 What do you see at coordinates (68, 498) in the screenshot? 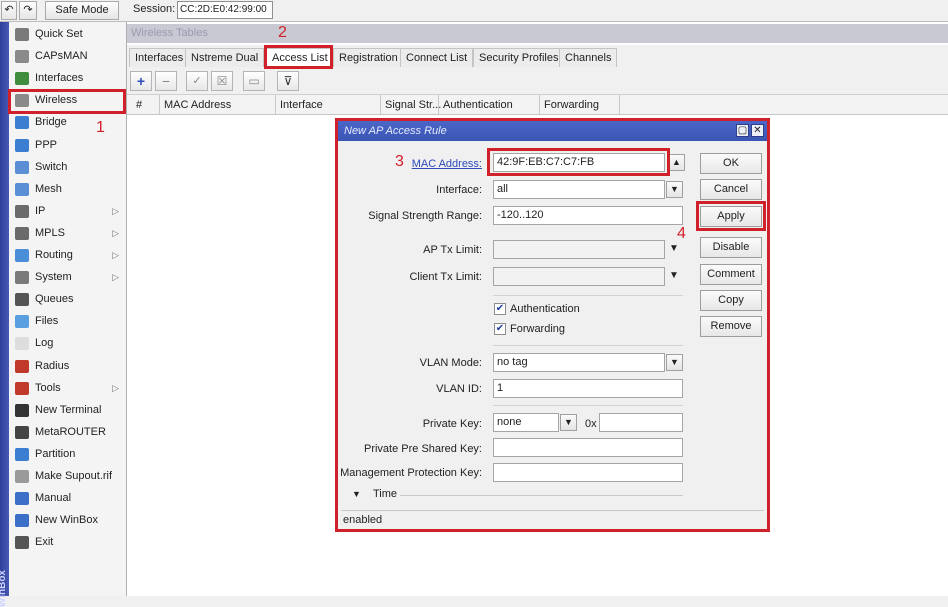
I see `sidebar-item-manual: Manual` at bounding box center [68, 498].